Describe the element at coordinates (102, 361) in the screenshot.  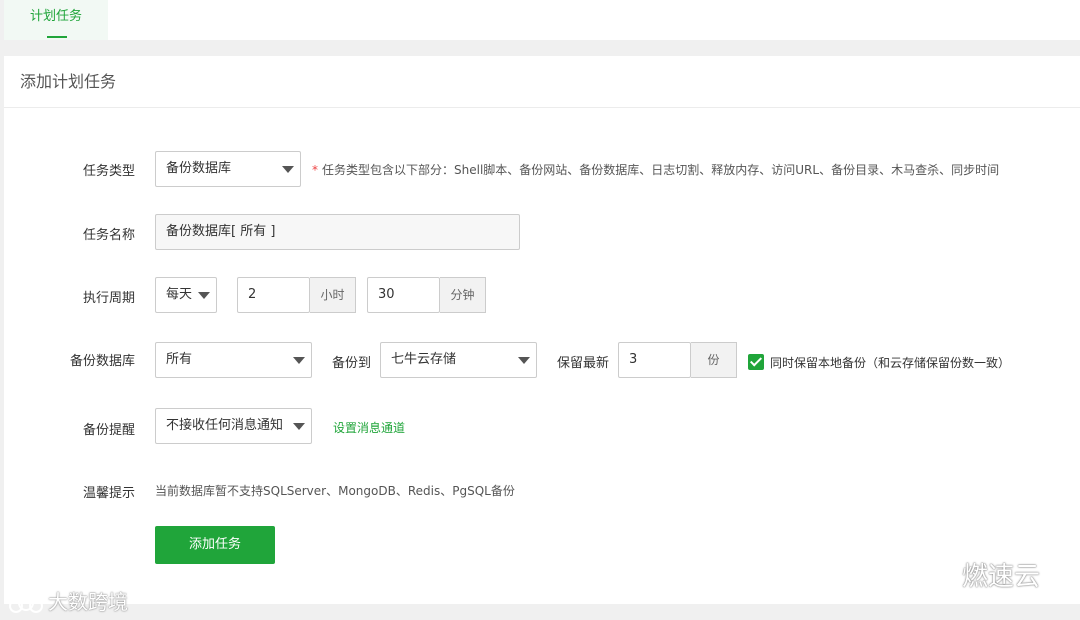
I see `backup-db-label: 备份数据库` at that location.